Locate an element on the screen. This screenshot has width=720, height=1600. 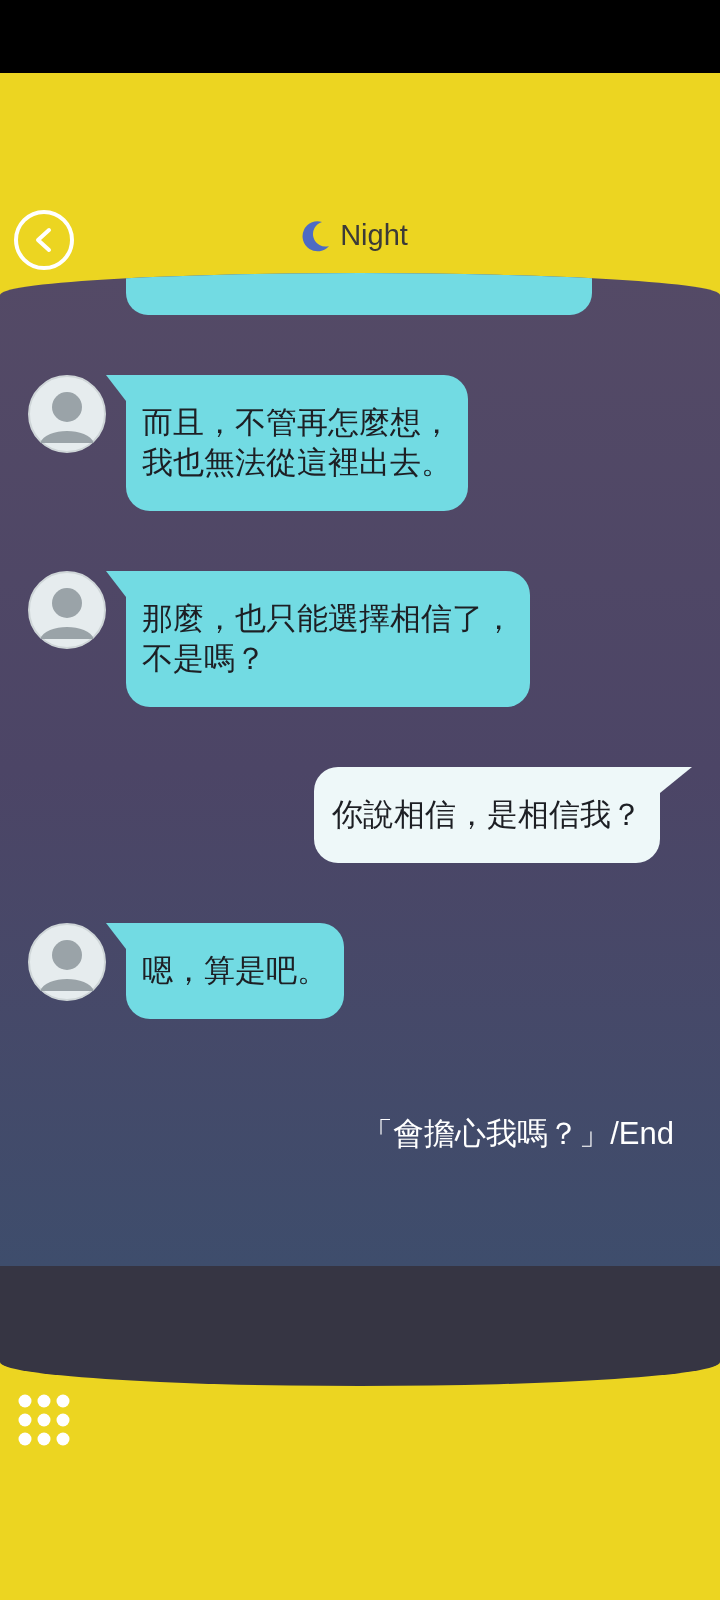
message-text: 而且，不管再怎麼想， is located at coordinates (297, 423).